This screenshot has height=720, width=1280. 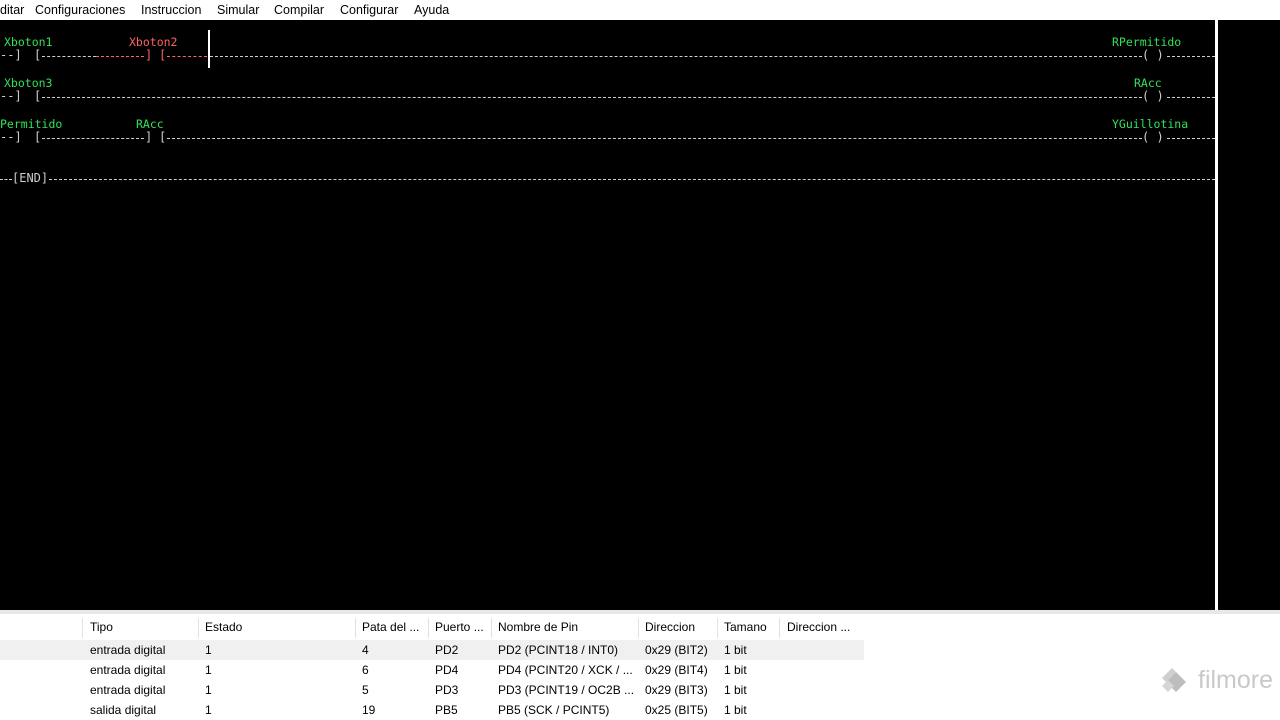 I want to click on contact-label: RAcc, so click(x=150, y=124).